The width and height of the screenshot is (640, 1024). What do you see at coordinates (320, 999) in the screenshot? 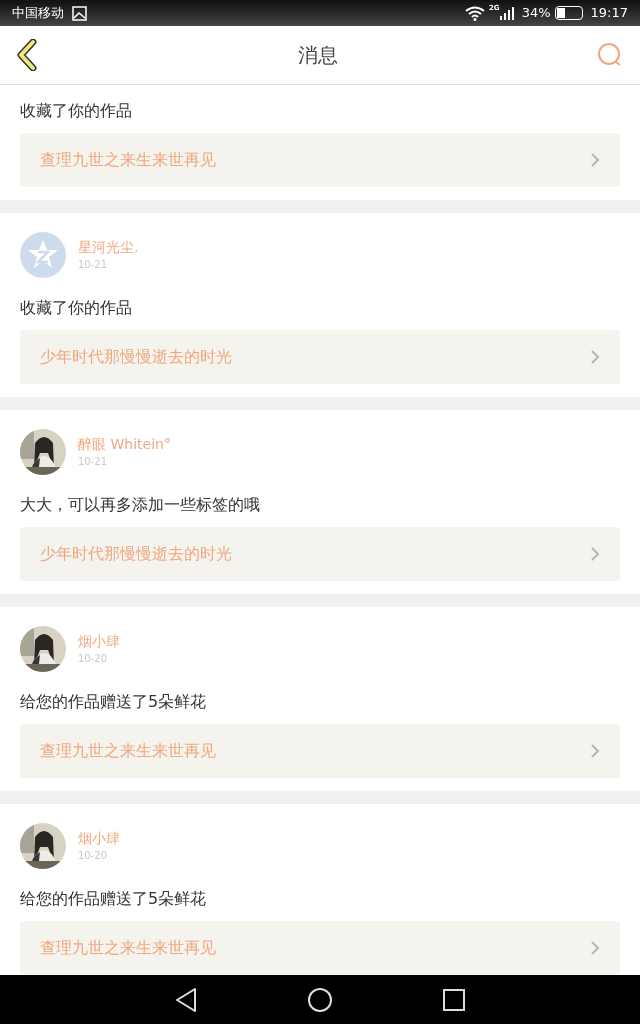
I see `home-nav-button` at bounding box center [320, 999].